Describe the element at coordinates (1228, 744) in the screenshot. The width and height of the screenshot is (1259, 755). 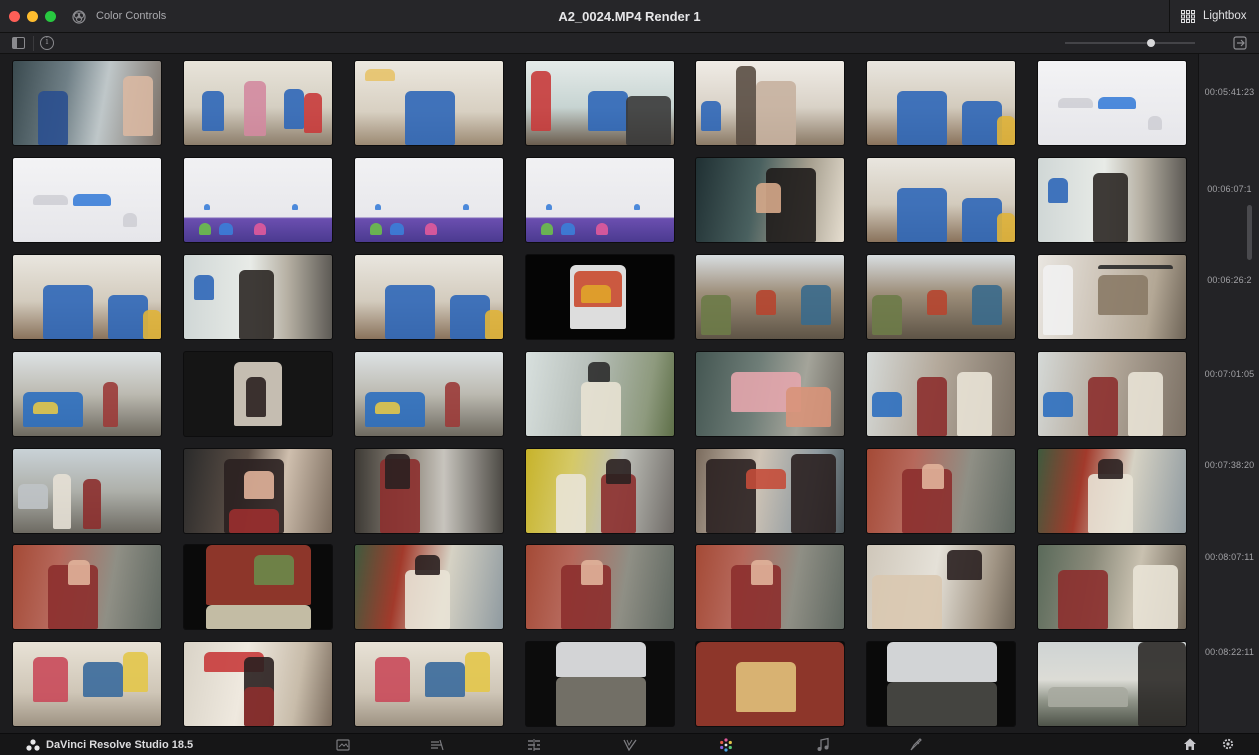
I see `settings-gear-icon` at that location.